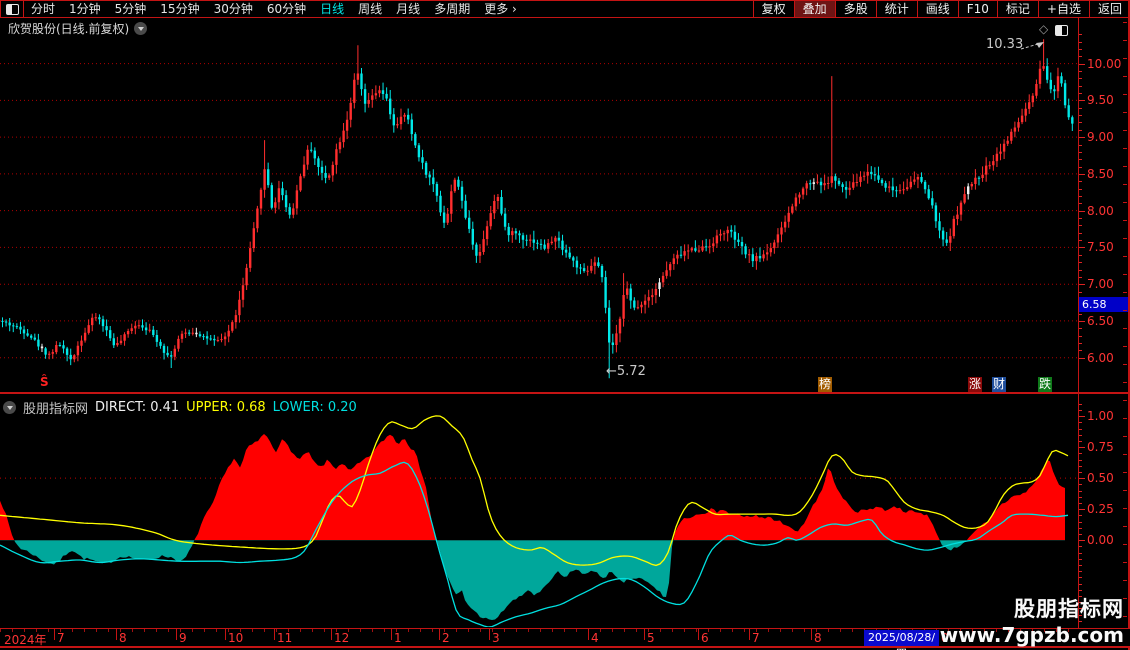  I want to click on price-label: 7.50, so click(1100, 247).